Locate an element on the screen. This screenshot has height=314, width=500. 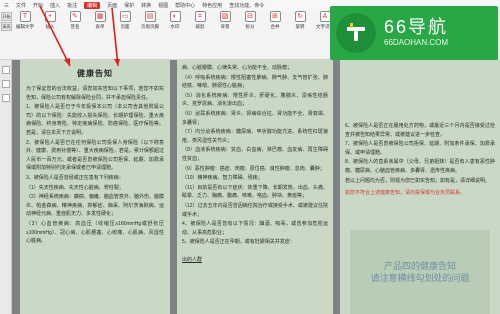
ocr-icon: A is located at coordinates (325, 16).